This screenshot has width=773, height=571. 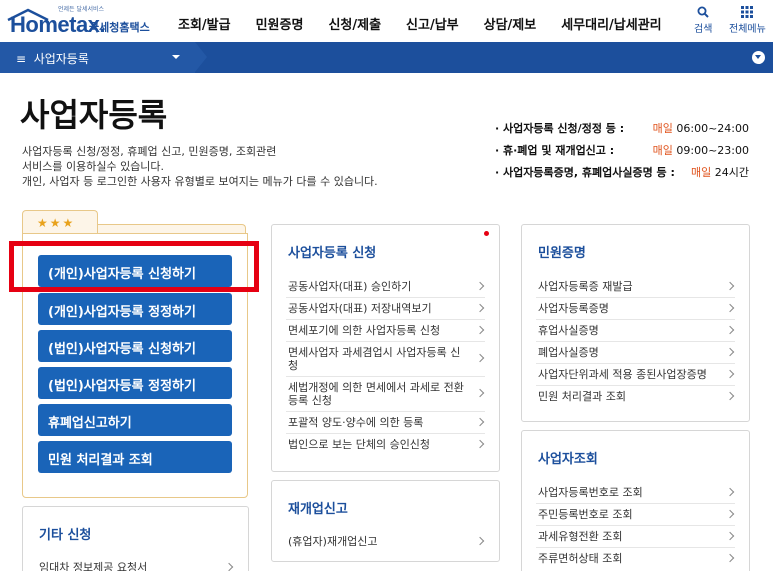 What do you see at coordinates (135, 457) in the screenshot?
I see `civil-result-lookup-button: 민원 처리결과 조회` at bounding box center [135, 457].